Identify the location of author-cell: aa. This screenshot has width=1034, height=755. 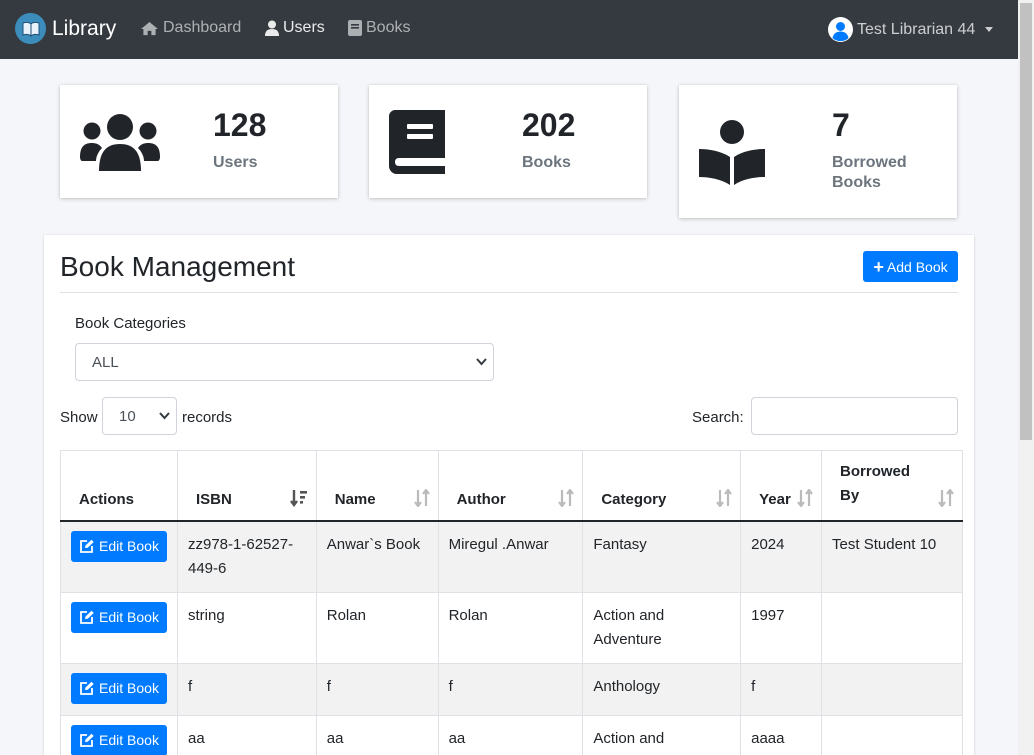
(510, 734).